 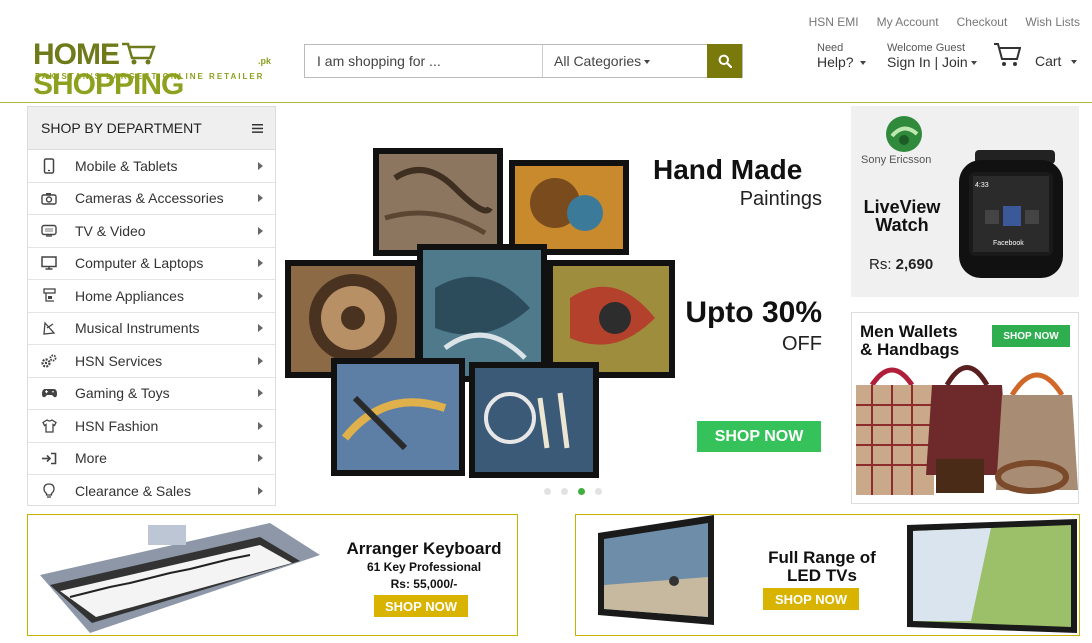 What do you see at coordinates (581, 491) in the screenshot?
I see `slider-dot-active` at bounding box center [581, 491].